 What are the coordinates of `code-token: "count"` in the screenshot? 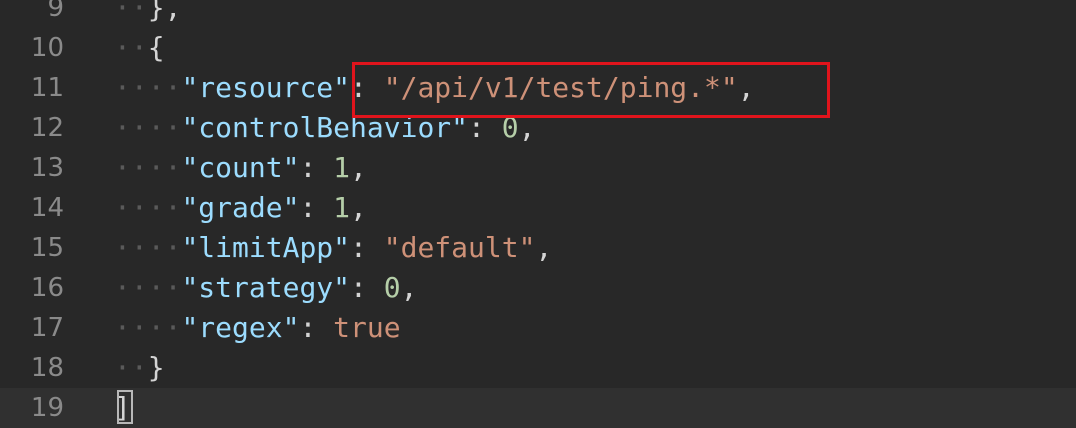 It's located at (240, 167).